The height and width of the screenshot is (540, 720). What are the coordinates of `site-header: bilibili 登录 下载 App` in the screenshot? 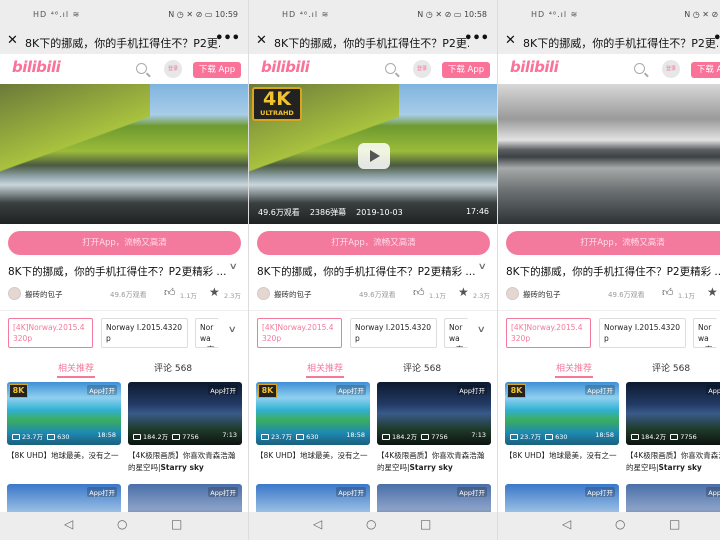 It's located at (373, 69).